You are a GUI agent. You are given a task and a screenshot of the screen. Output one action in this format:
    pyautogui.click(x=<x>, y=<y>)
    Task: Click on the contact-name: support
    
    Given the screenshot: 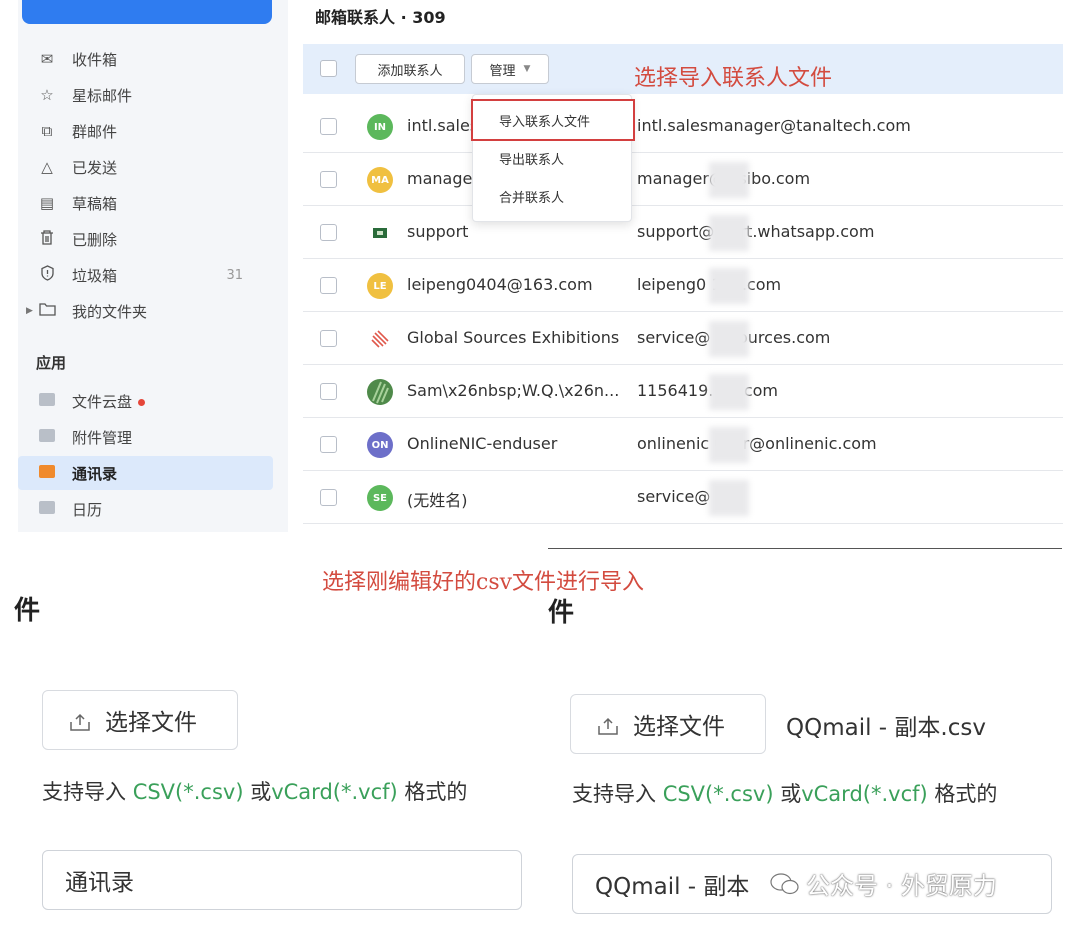 What is the action you would take?
    pyautogui.click(x=438, y=231)
    